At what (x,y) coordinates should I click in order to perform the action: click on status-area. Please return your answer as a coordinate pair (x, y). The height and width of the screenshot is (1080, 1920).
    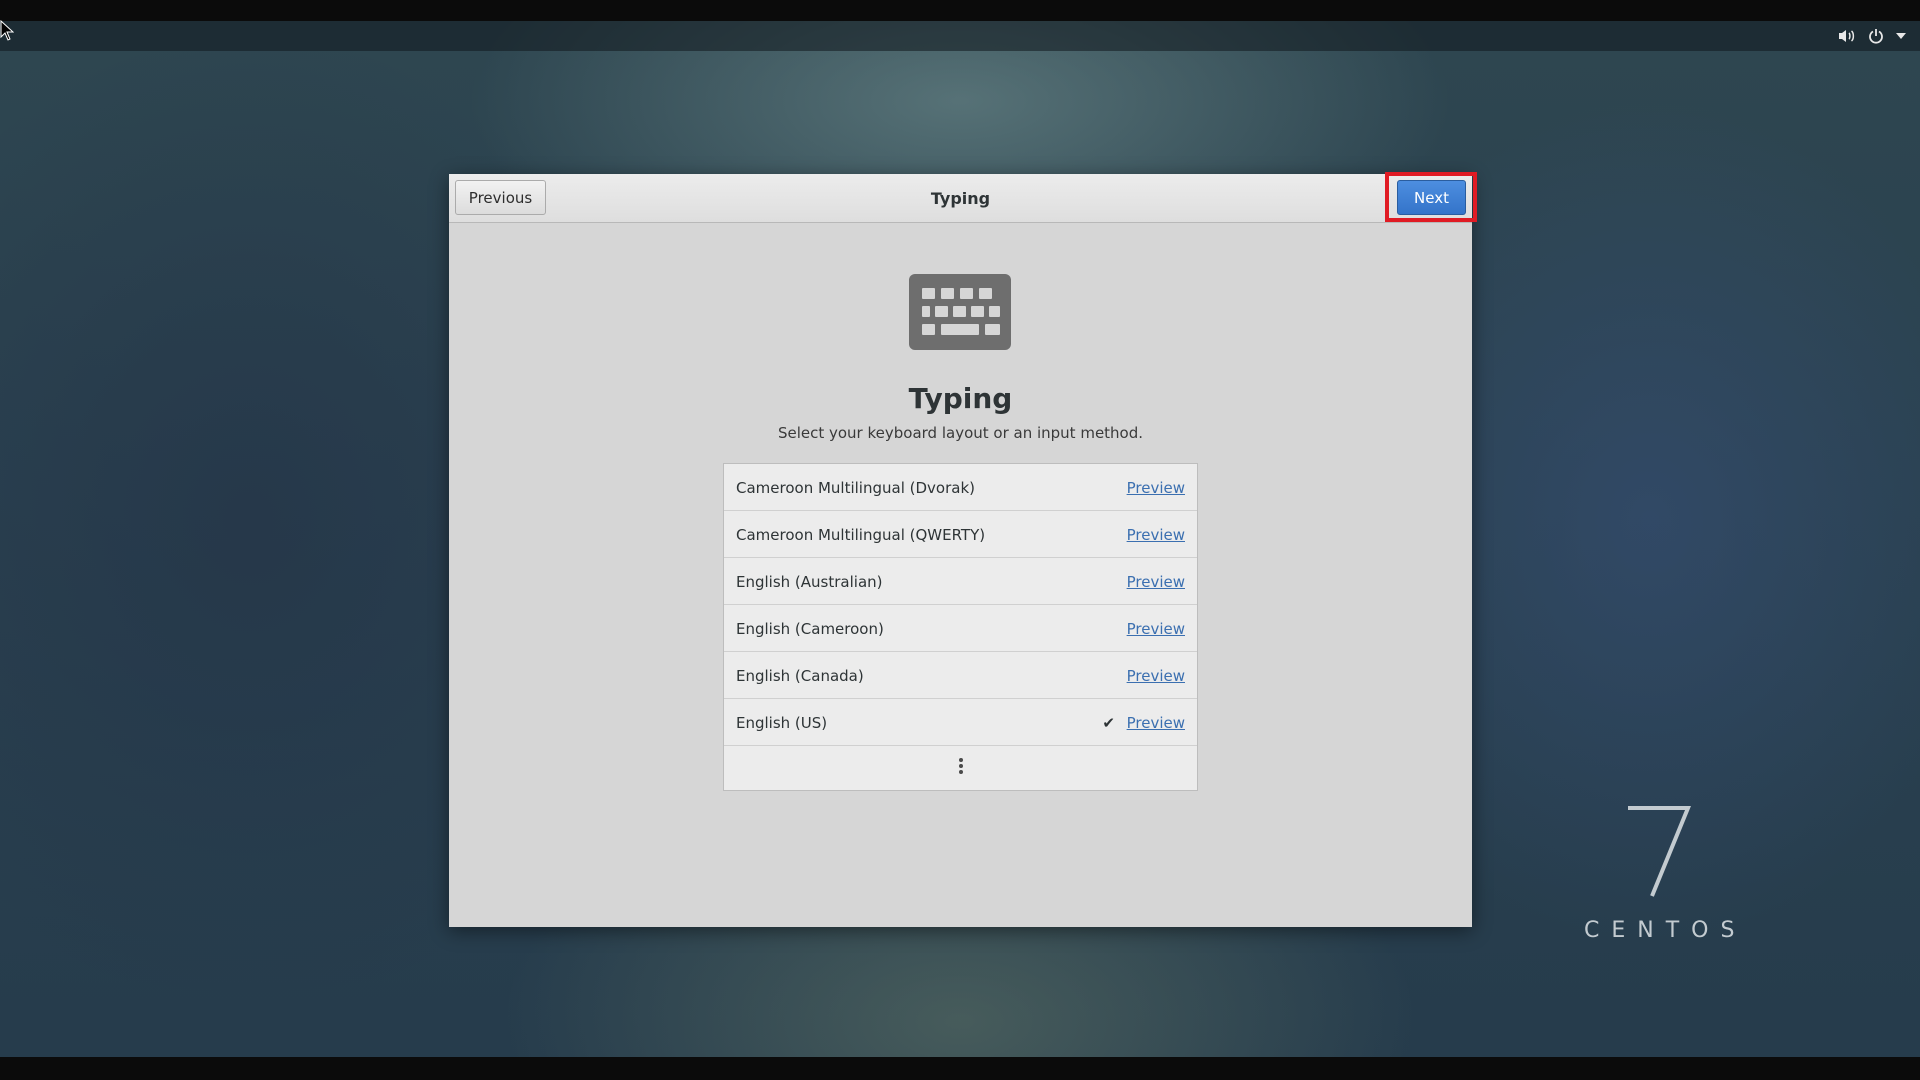
    Looking at the image, I should click on (1872, 36).